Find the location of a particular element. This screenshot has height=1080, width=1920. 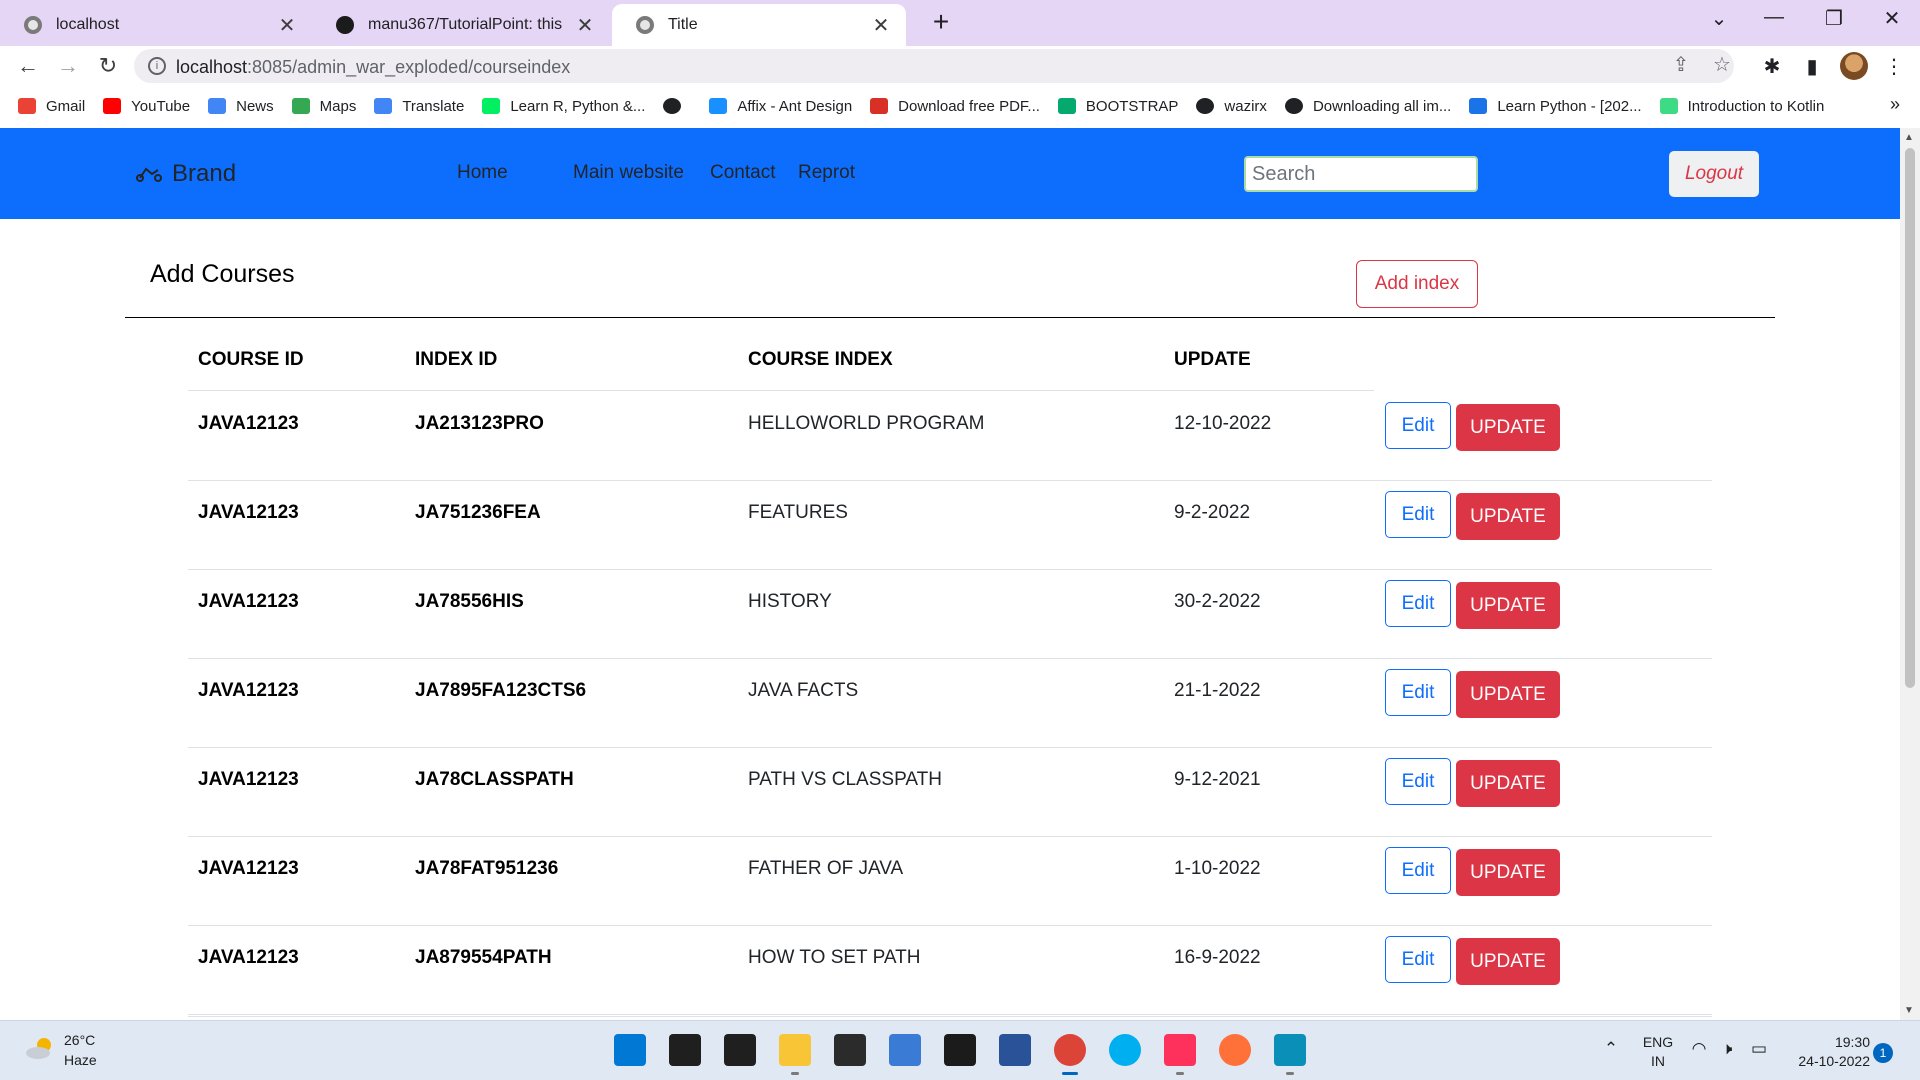

column-header-course-index: COURSE INDEX is located at coordinates (820, 359).